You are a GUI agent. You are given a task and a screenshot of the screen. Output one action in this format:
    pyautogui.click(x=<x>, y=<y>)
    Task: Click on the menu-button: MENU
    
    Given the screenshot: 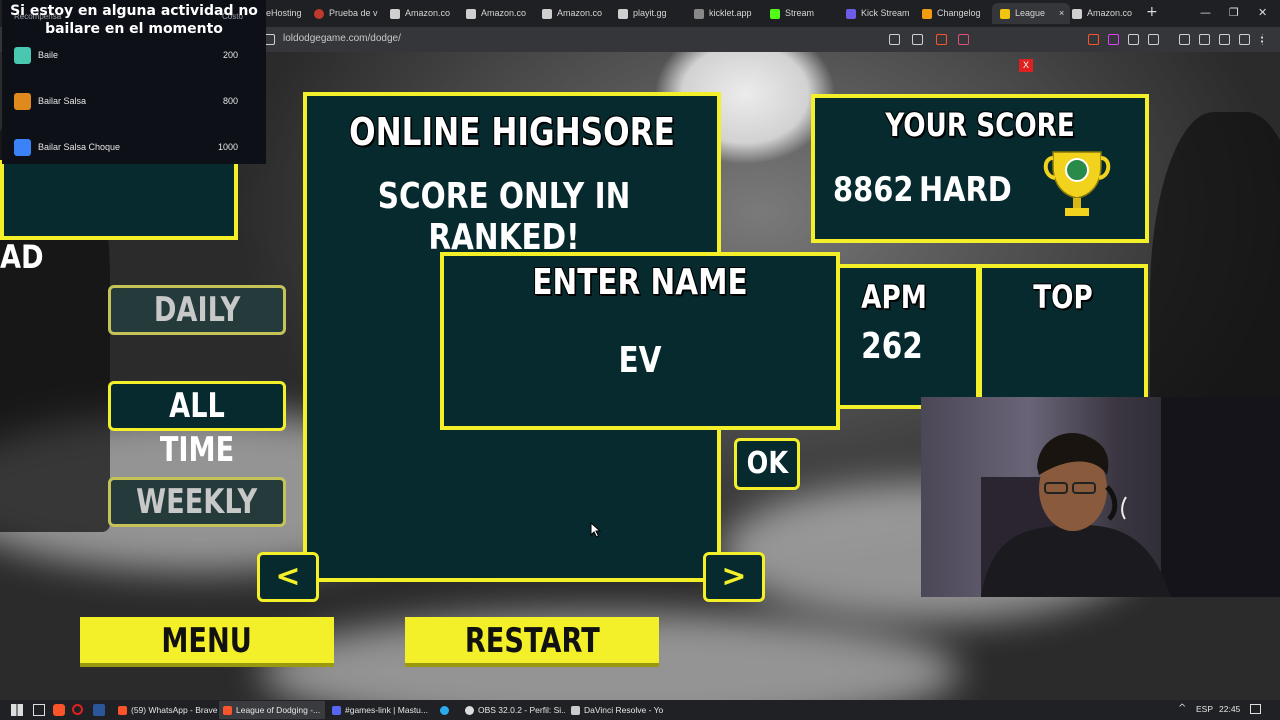 What is the action you would take?
    pyautogui.click(x=207, y=640)
    